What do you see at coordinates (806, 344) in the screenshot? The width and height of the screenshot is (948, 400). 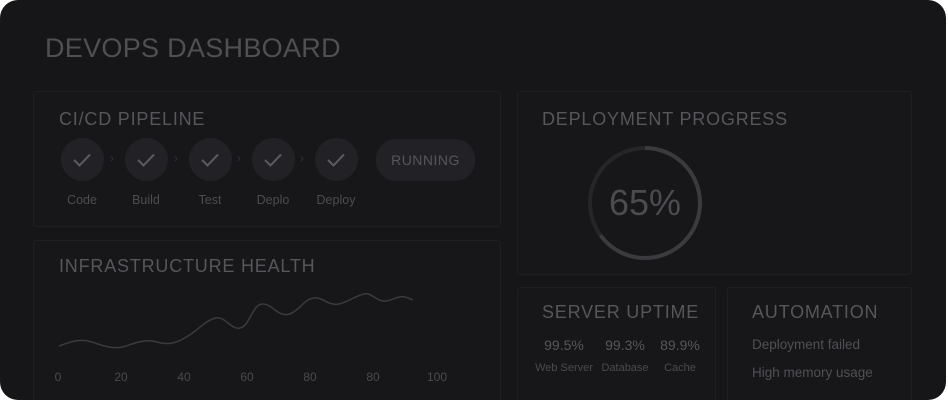 I see `automation-alert-item: Deployment failed` at bounding box center [806, 344].